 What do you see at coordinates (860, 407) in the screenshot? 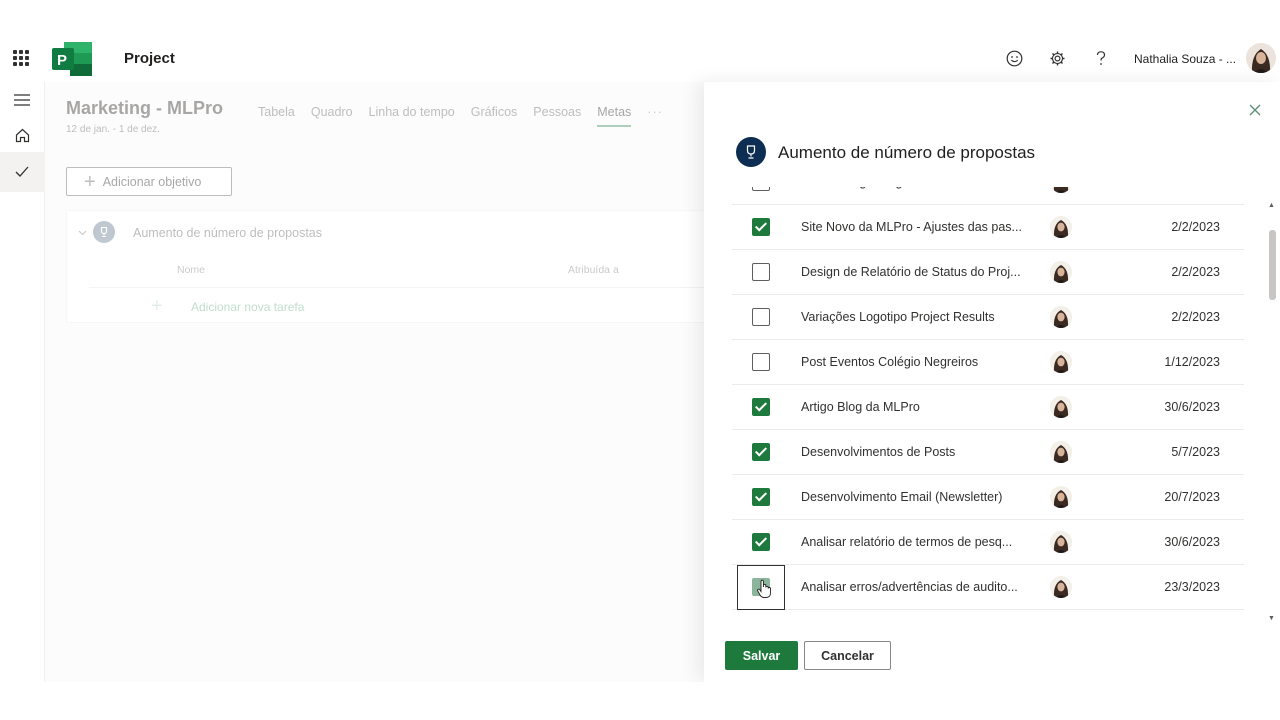
I see `task-name: Artigo Blog da MLPro` at bounding box center [860, 407].